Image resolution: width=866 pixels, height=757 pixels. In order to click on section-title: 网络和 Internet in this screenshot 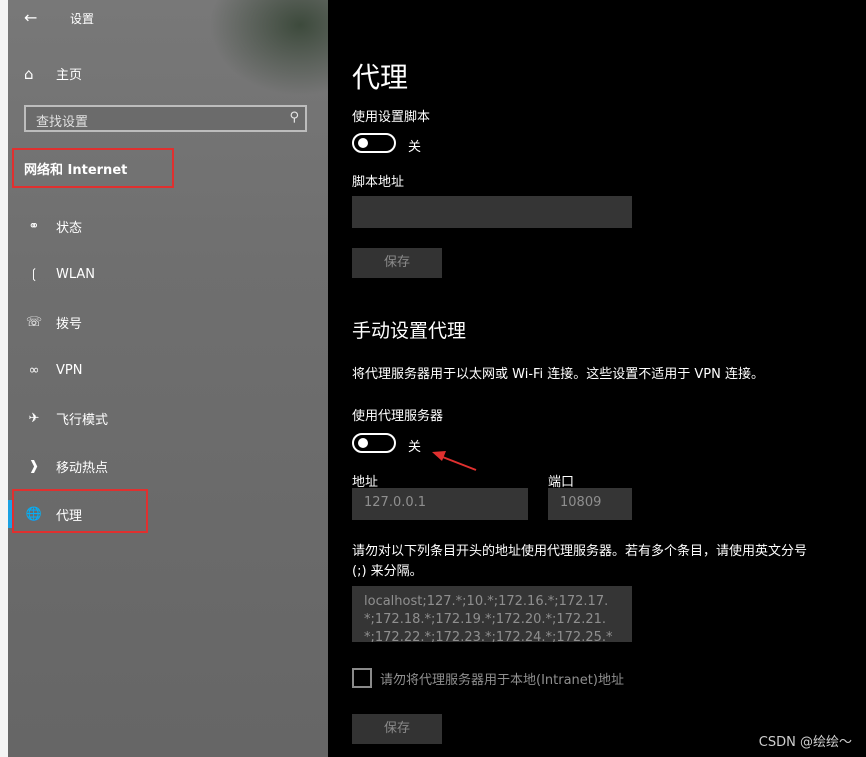, I will do `click(76, 170)`.